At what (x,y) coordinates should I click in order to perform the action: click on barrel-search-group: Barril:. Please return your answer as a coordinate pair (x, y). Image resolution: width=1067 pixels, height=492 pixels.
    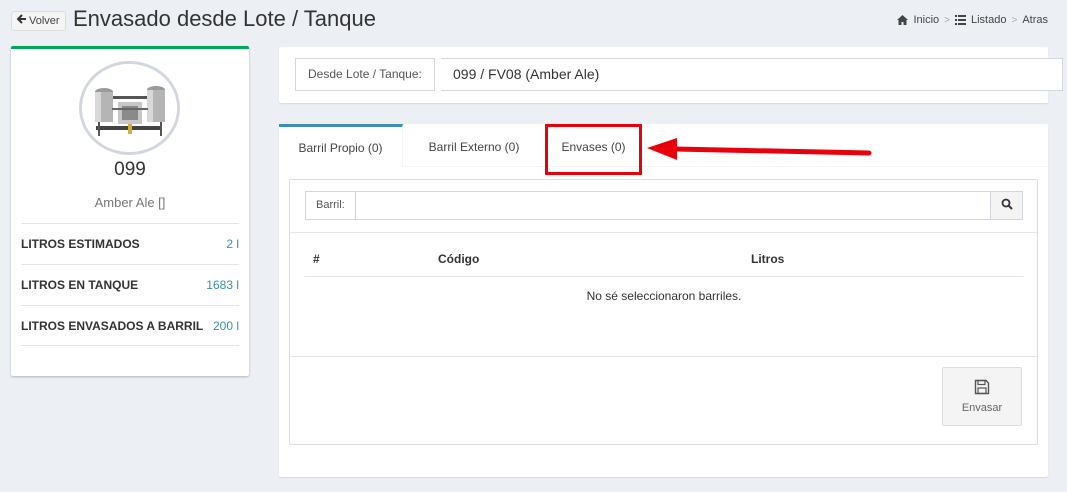
    Looking at the image, I should click on (664, 205).